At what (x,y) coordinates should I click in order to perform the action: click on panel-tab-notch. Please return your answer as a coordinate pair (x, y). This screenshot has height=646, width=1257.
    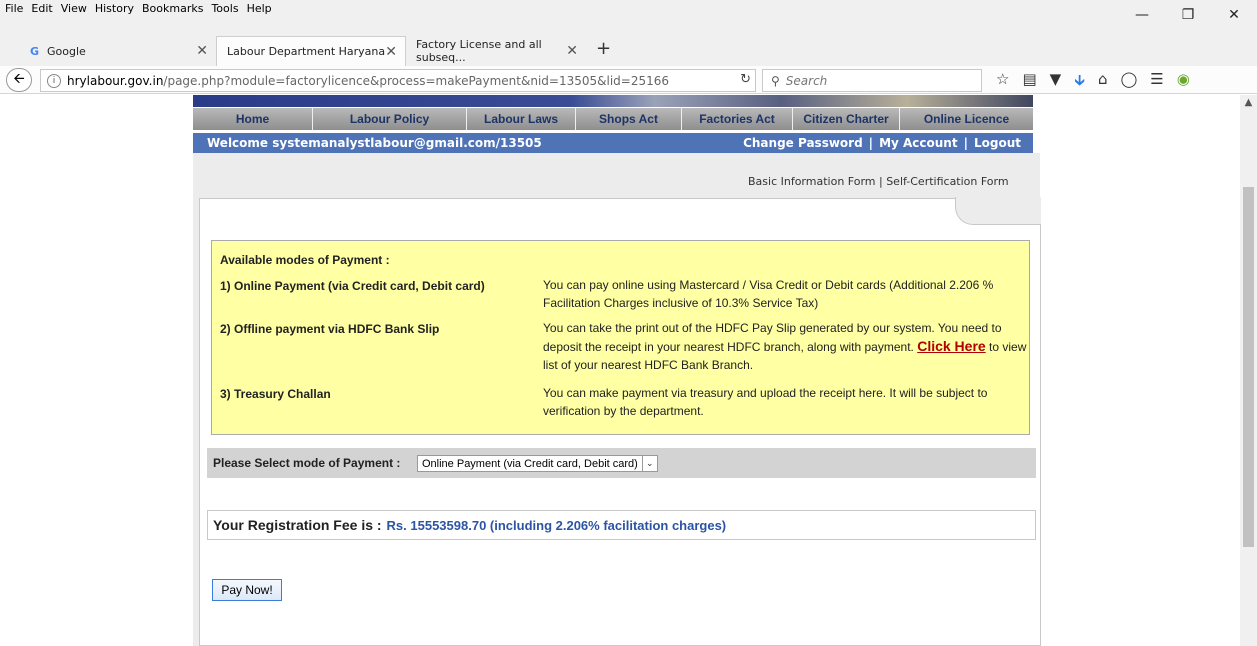
    Looking at the image, I should click on (998, 211).